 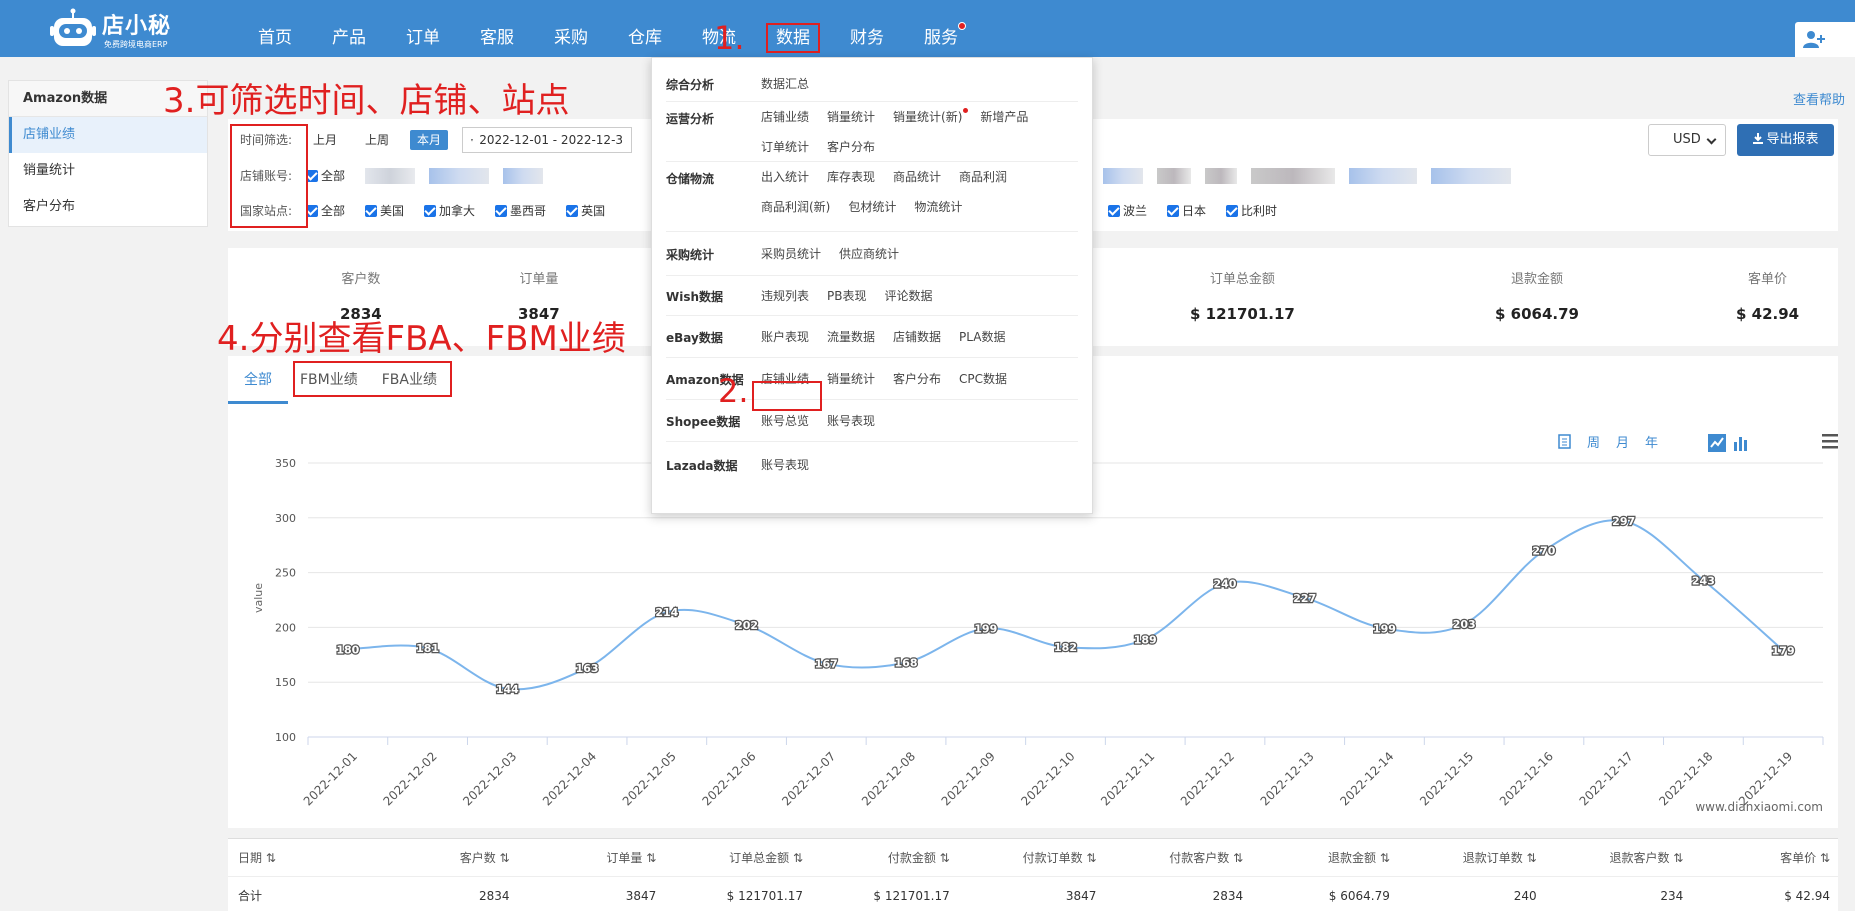 I want to click on logo: 店小秘 免费跨境电商ERP, so click(x=120, y=29).